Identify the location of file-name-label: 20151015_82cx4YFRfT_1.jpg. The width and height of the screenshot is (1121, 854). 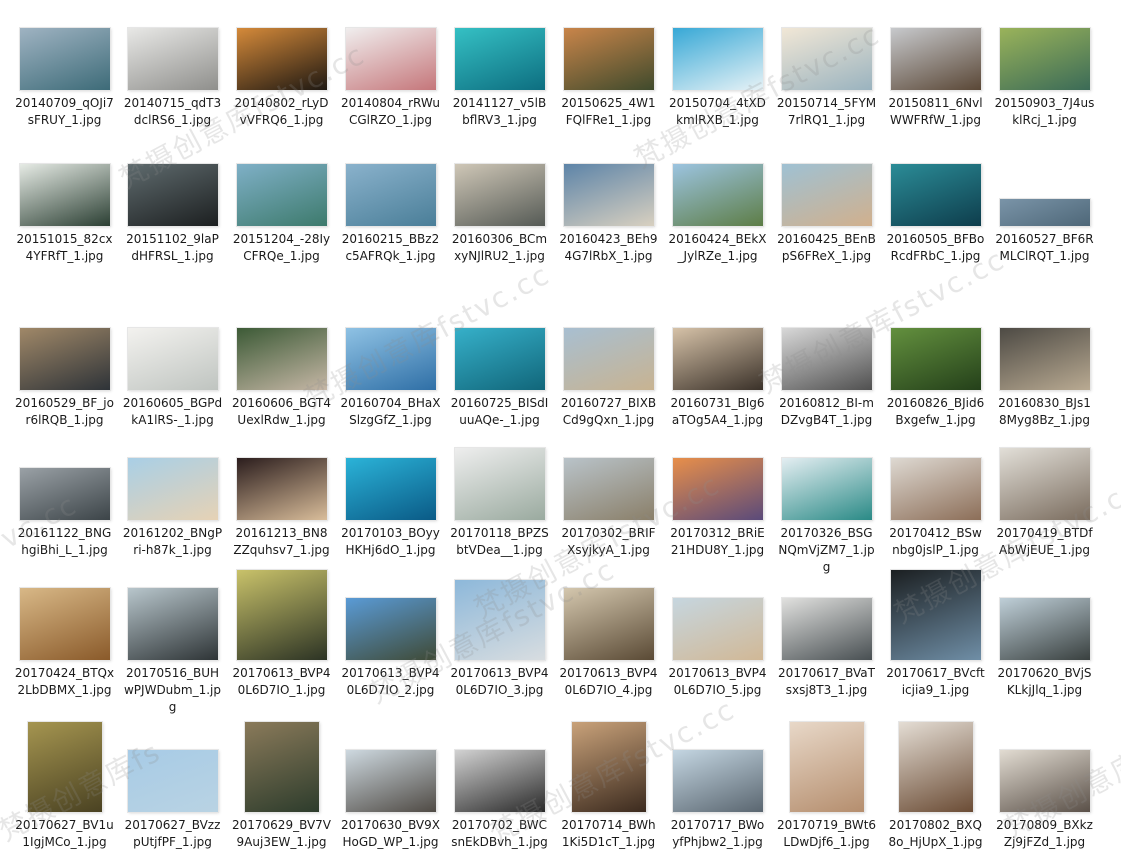
(65, 248).